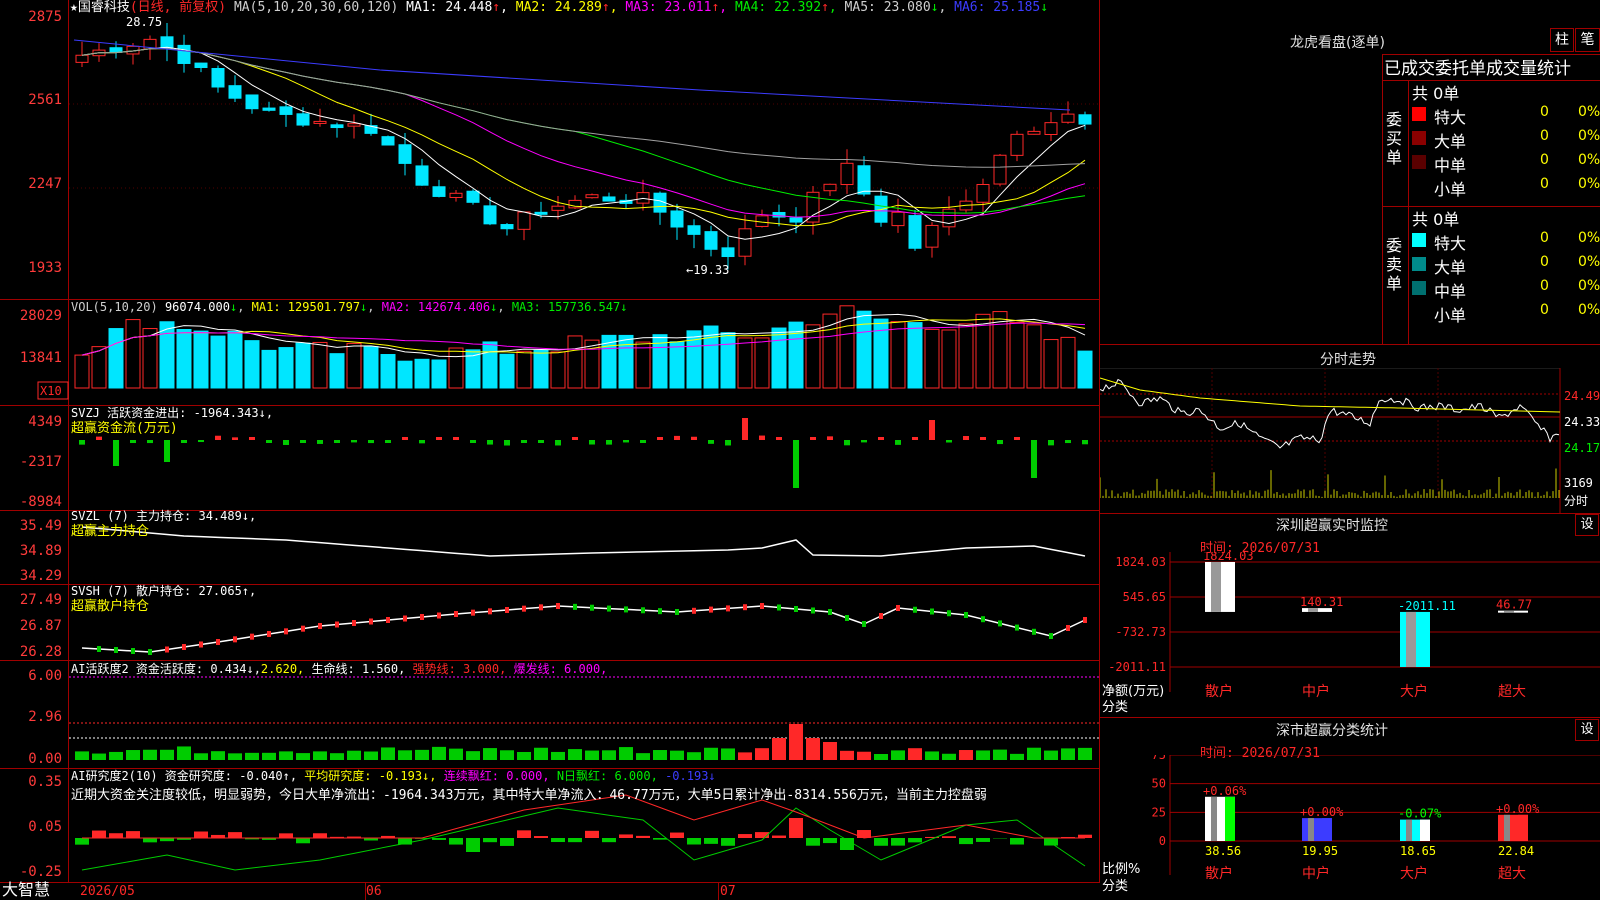 Image resolution: width=1600 pixels, height=900 pixels. What do you see at coordinates (45, 827) in the screenshot?
I see `ai2-ytick: 0.05` at bounding box center [45, 827].